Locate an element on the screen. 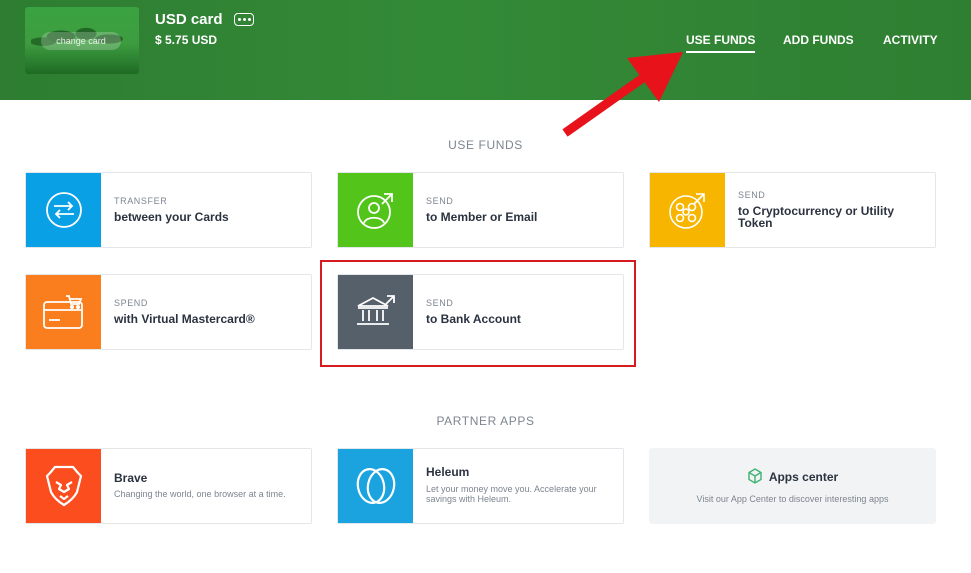  tile-spend-virtual-mastercard: SPEND with Virtual Mastercard® is located at coordinates (168, 312).